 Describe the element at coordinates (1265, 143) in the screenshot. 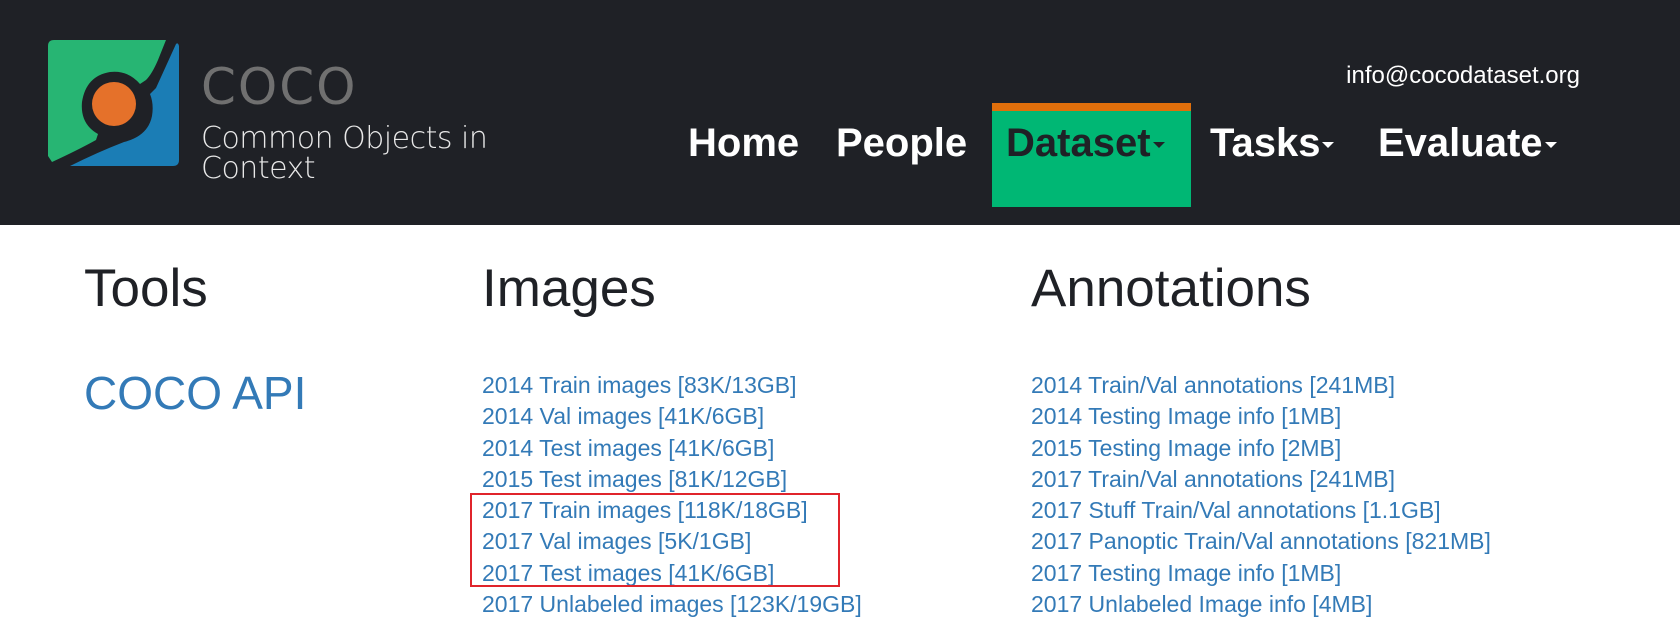

I see `nav-tasks-label: Tasks` at that location.